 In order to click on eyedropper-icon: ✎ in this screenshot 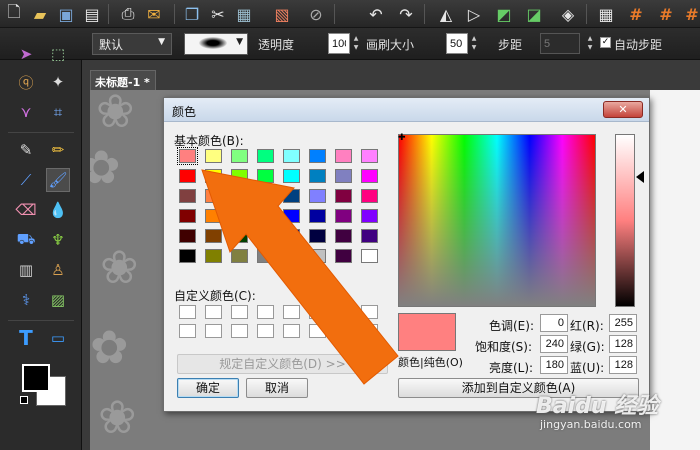, I will do `click(26, 150)`.